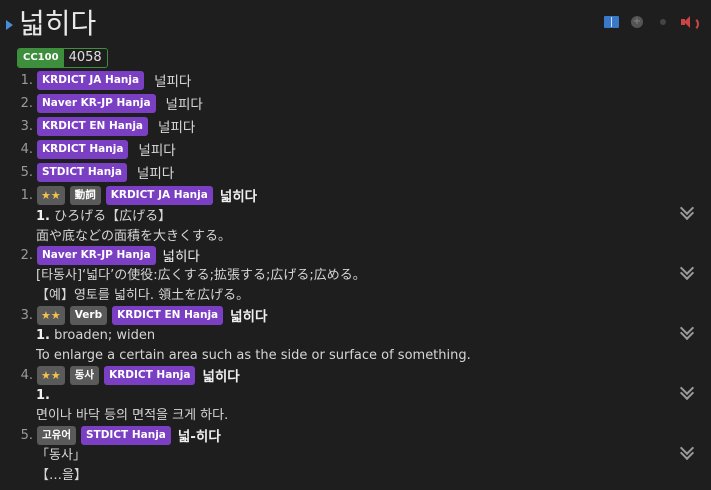 Image resolution: width=711 pixels, height=490 pixels. Describe the element at coordinates (199, 437) in the screenshot. I see `definition-headword: 넓-히다` at that location.